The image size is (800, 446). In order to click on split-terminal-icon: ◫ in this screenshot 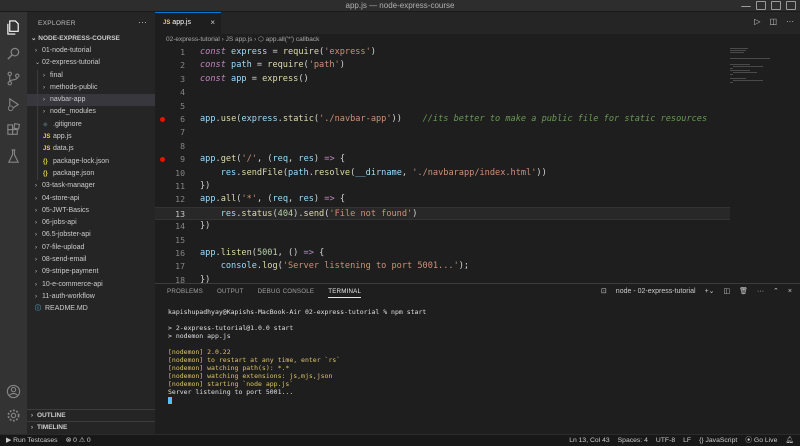, I will do `click(727, 291)`.